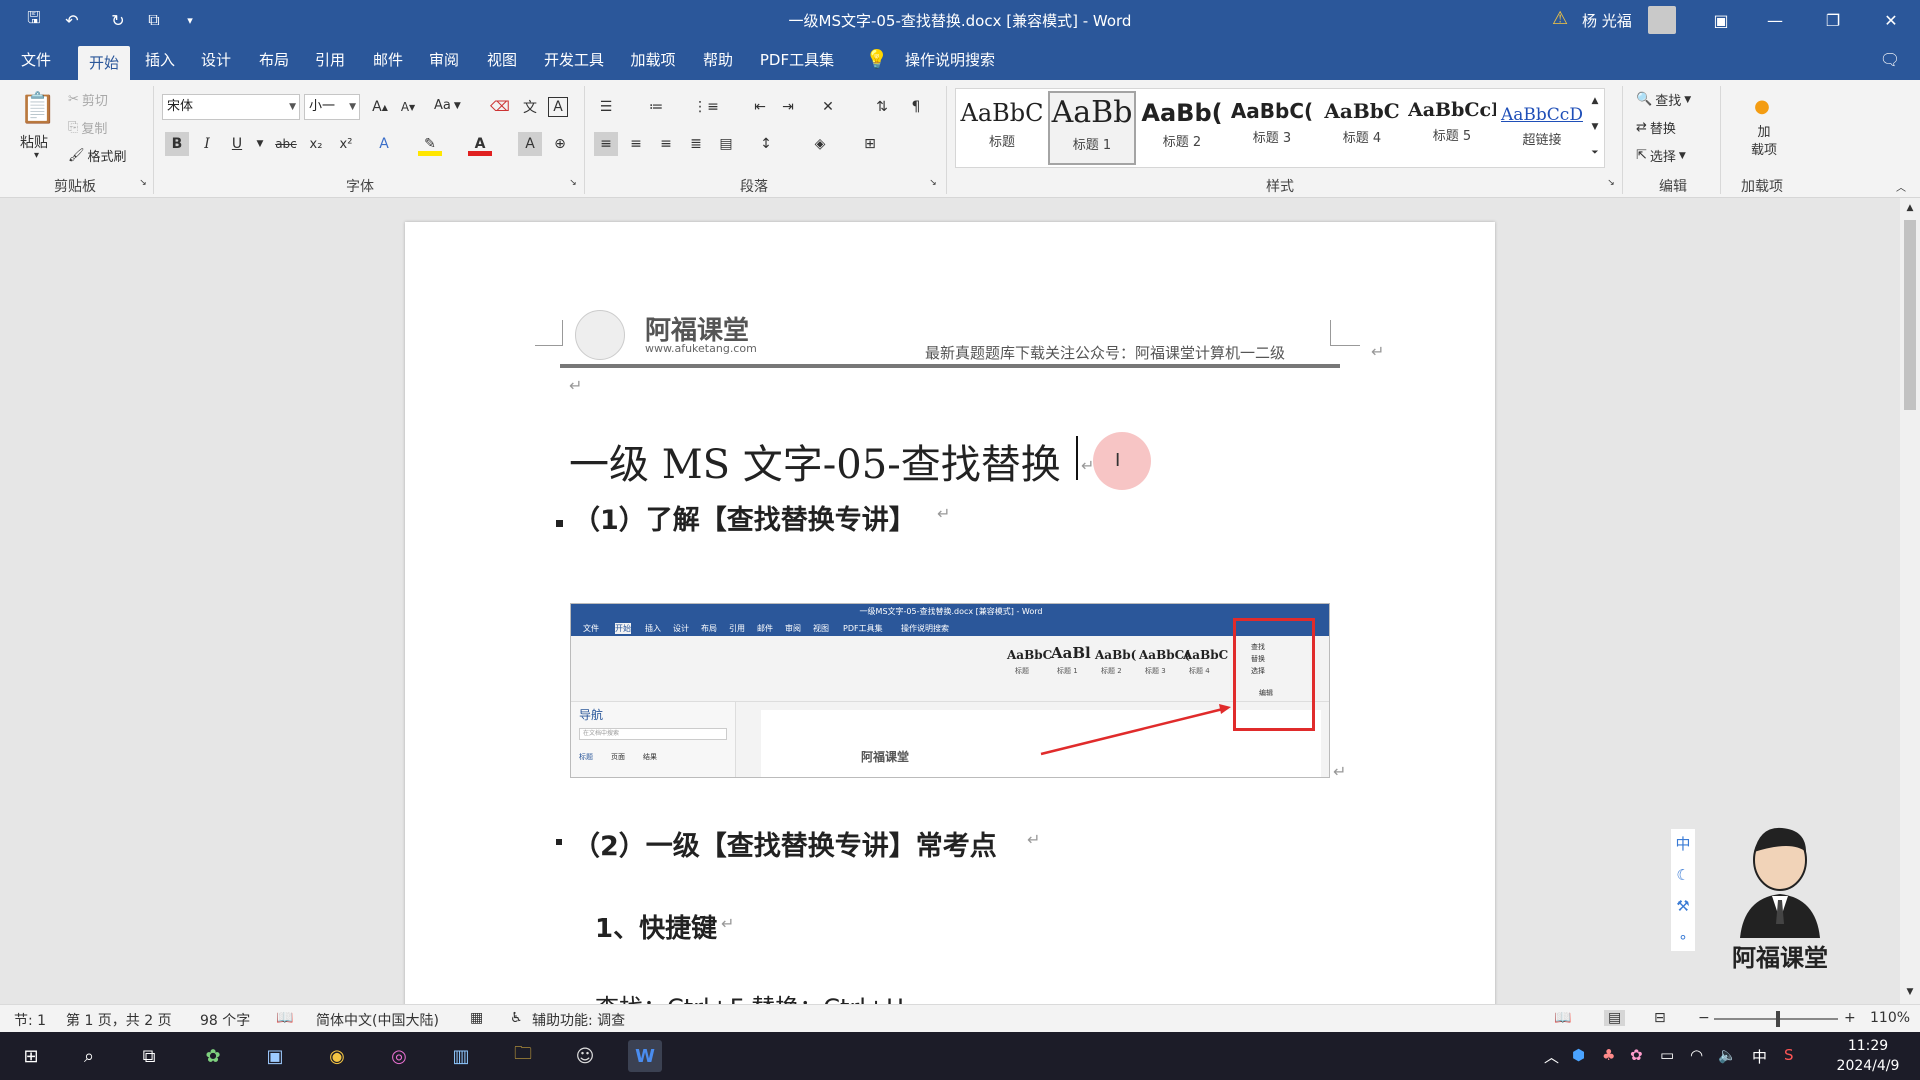 This screenshot has height=1080, width=1920. What do you see at coordinates (1272, 128) in the screenshot?
I see `style-heading-3: AaBbC(标题 3` at bounding box center [1272, 128].